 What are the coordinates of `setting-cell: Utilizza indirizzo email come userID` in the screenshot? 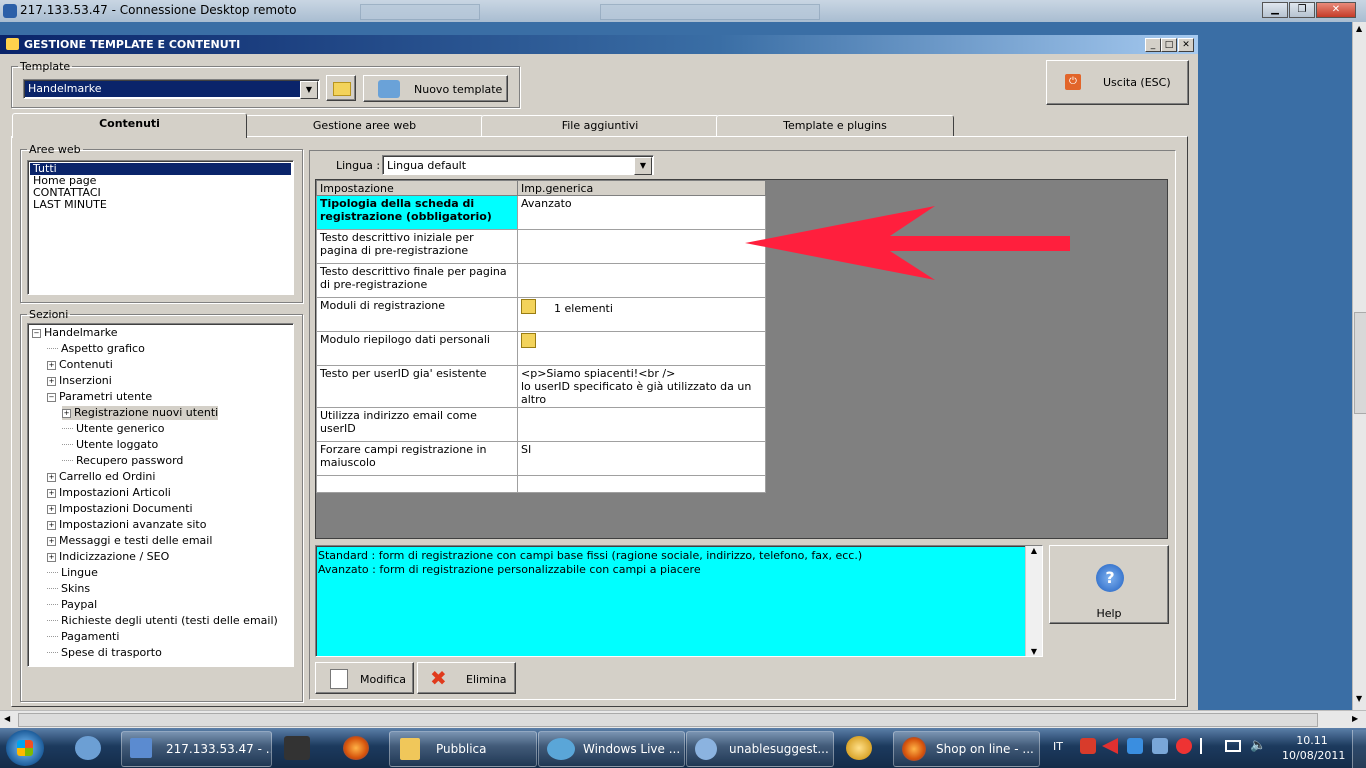 It's located at (417, 424).